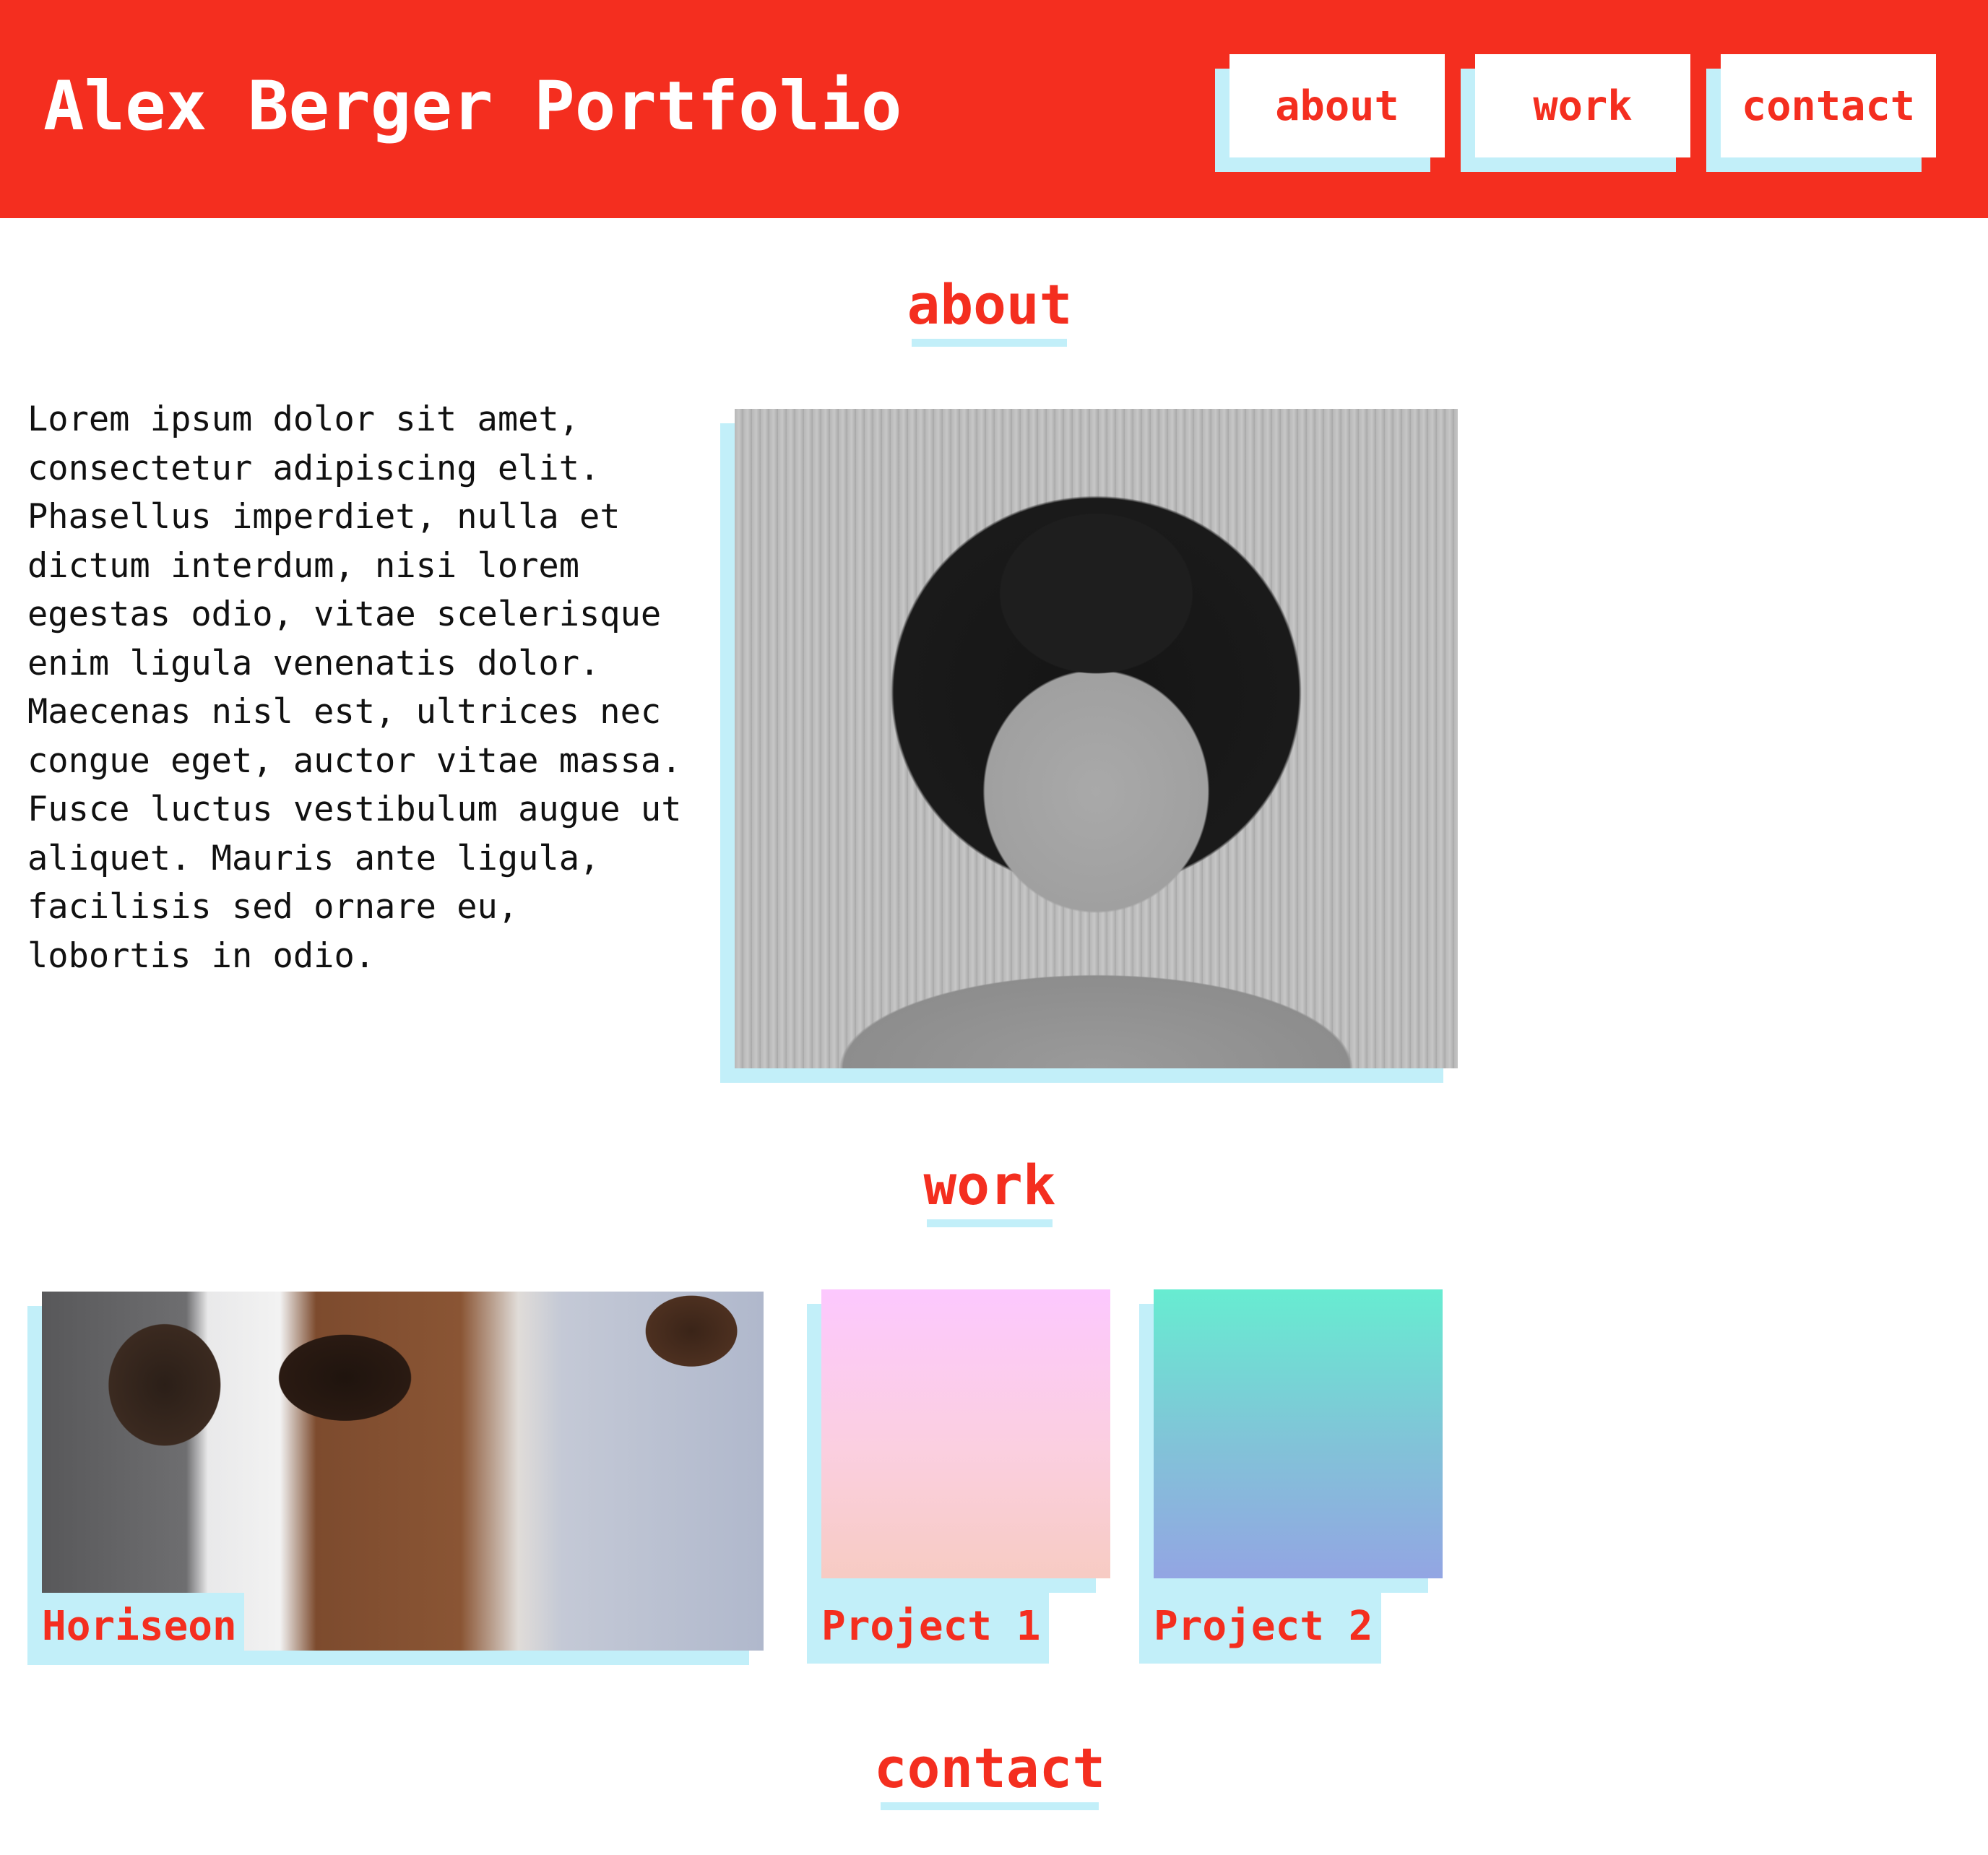 The image size is (1988, 1855). What do you see at coordinates (139, 1627) in the screenshot?
I see `project-horiseon-label: Horiseon` at bounding box center [139, 1627].